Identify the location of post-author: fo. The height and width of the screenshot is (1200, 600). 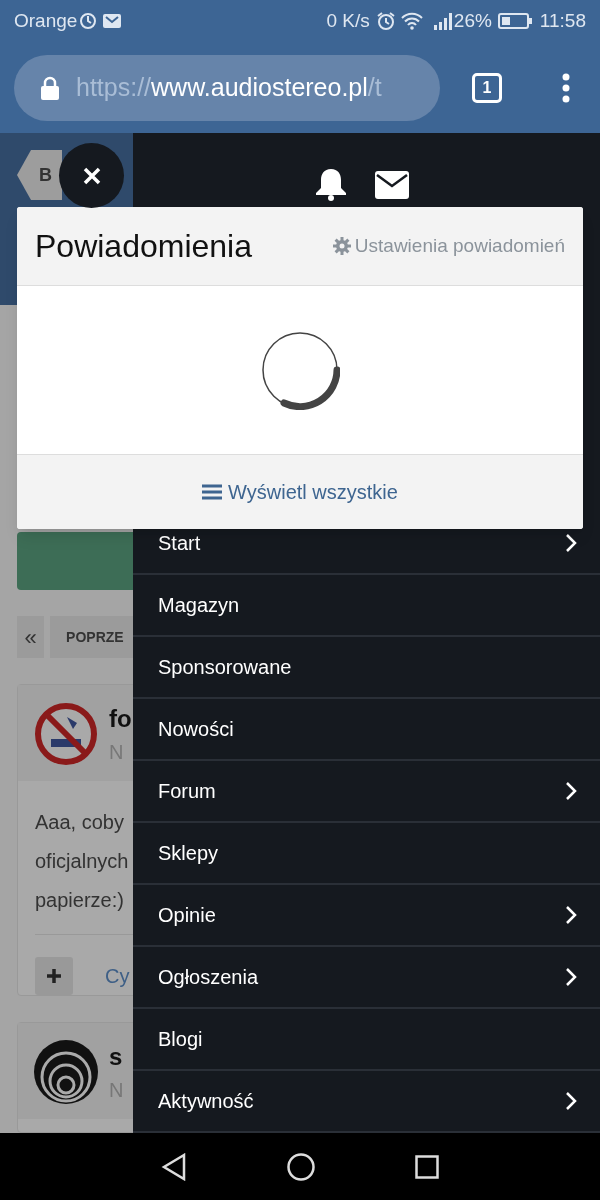
(120, 719).